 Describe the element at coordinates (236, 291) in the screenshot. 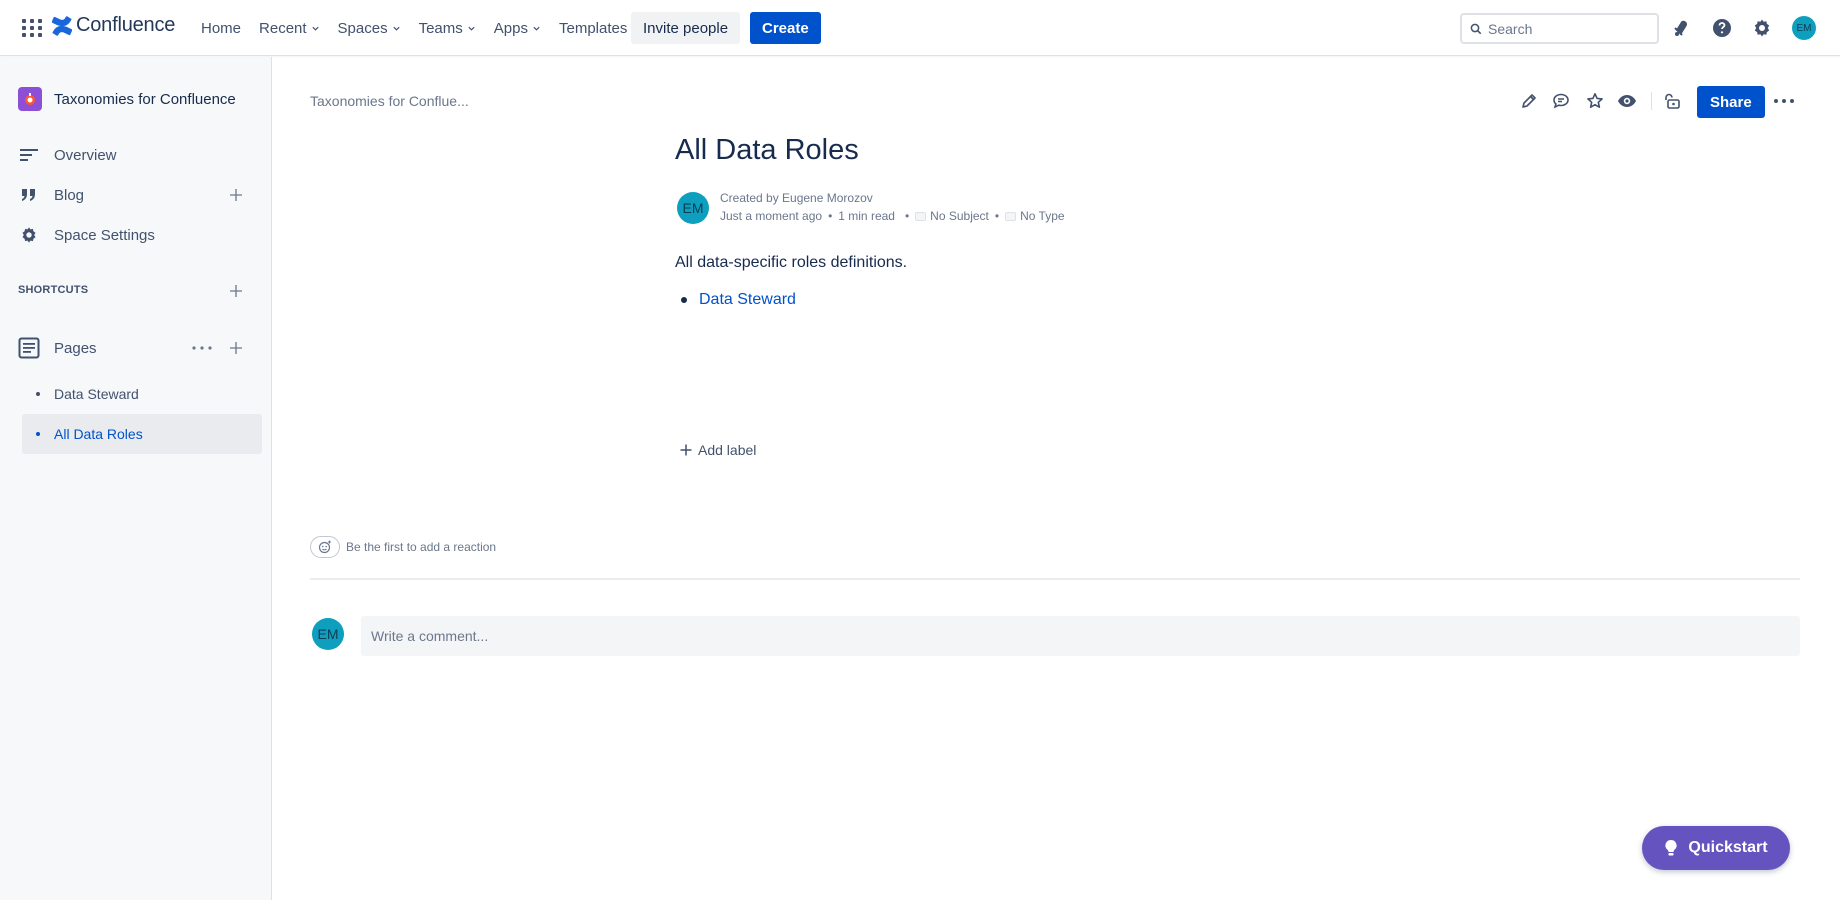

I see `add-shortcut-plus-icon` at that location.